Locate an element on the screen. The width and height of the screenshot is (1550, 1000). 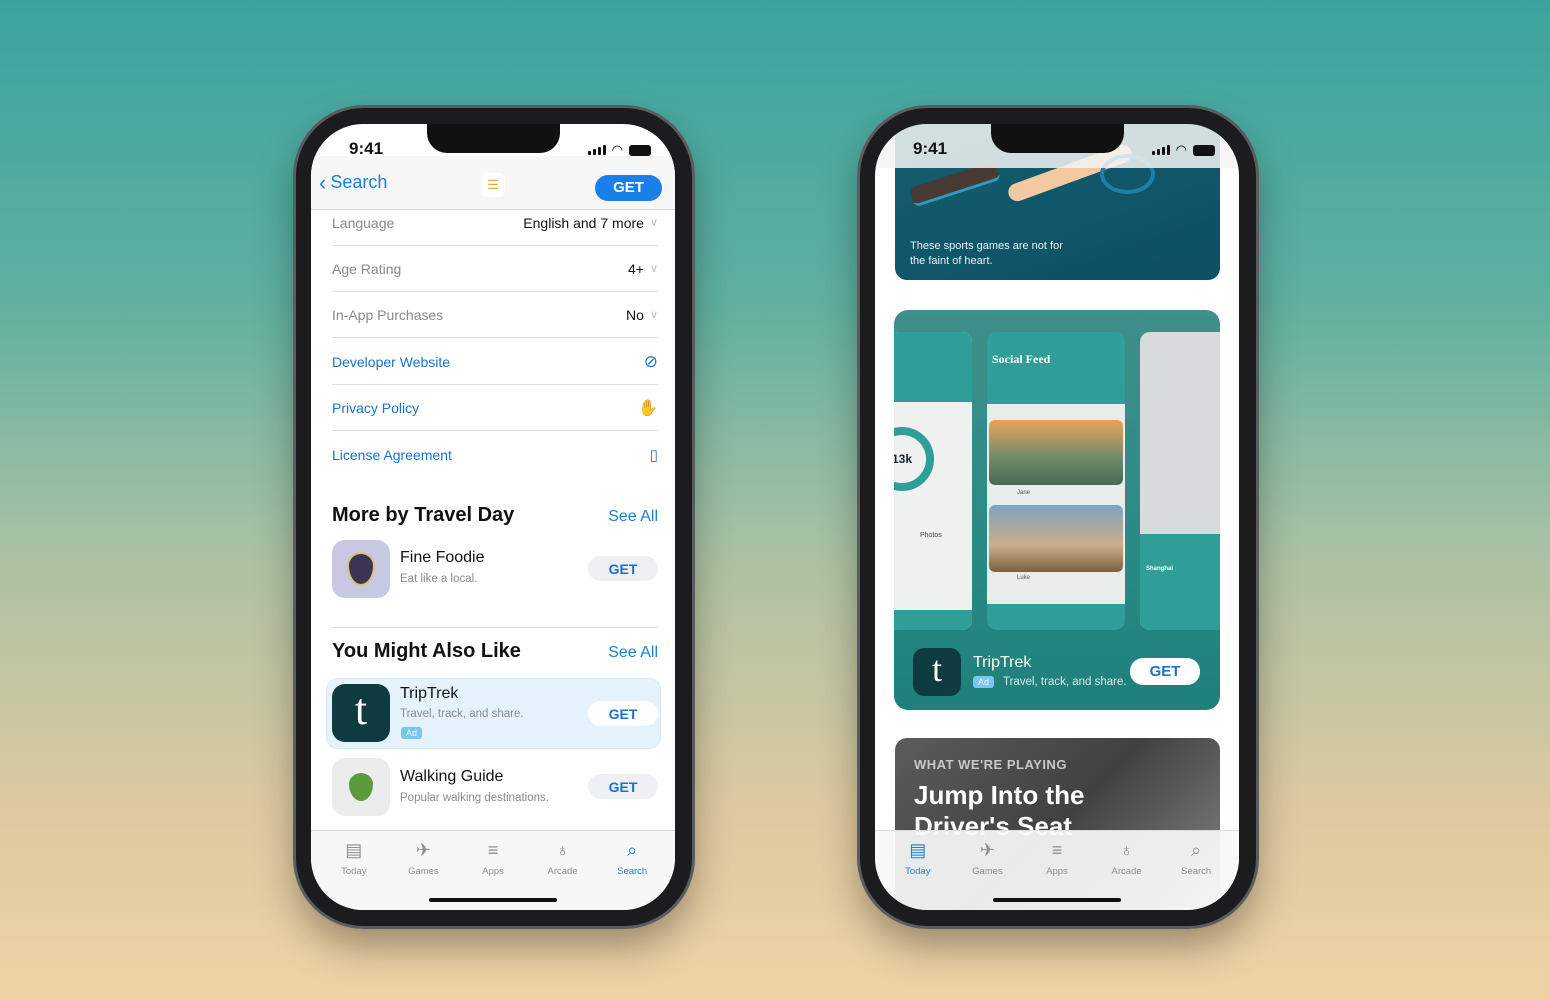
row-label: Language is located at coordinates (363, 222).